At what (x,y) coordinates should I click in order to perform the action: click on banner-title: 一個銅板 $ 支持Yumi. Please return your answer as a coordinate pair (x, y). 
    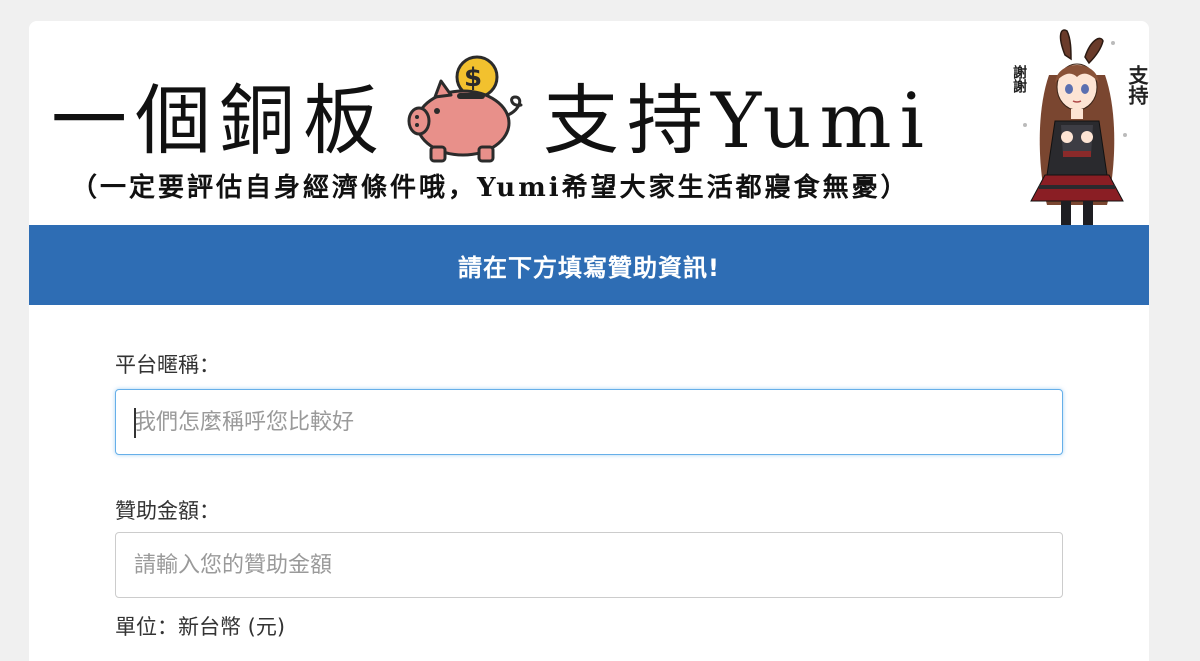
    Looking at the image, I should click on (491, 114).